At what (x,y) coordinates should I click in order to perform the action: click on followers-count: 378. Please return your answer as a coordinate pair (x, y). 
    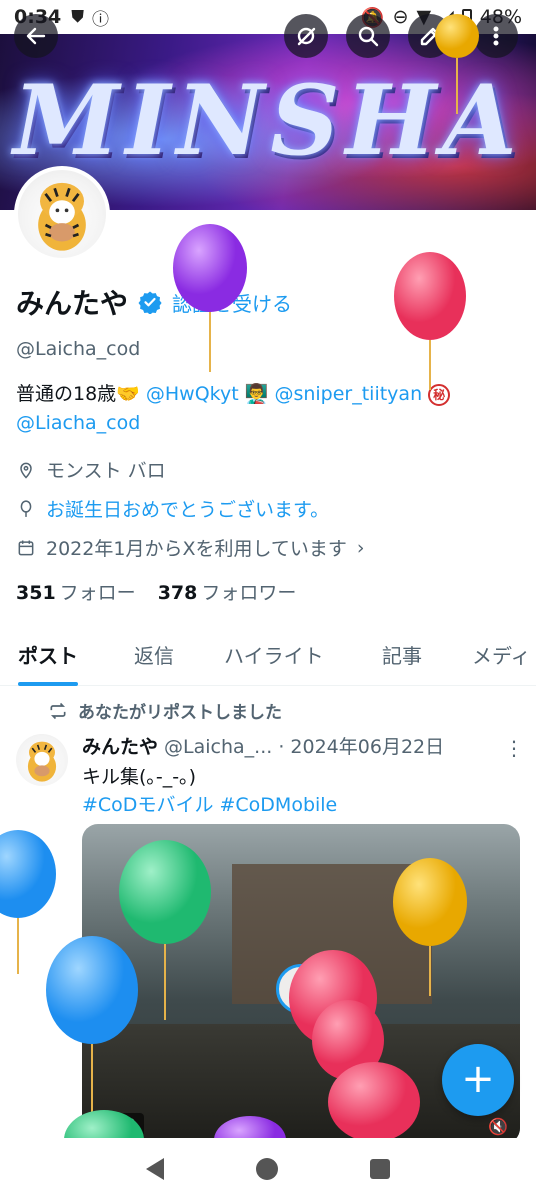
    Looking at the image, I should click on (177, 593).